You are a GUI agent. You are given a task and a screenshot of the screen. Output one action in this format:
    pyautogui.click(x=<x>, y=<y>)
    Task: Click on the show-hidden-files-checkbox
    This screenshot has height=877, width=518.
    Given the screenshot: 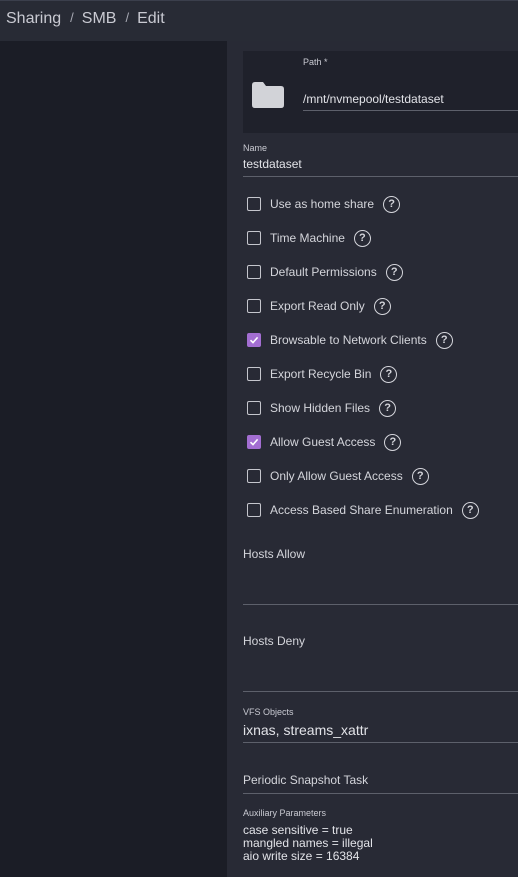 What is the action you would take?
    pyautogui.click(x=254, y=408)
    